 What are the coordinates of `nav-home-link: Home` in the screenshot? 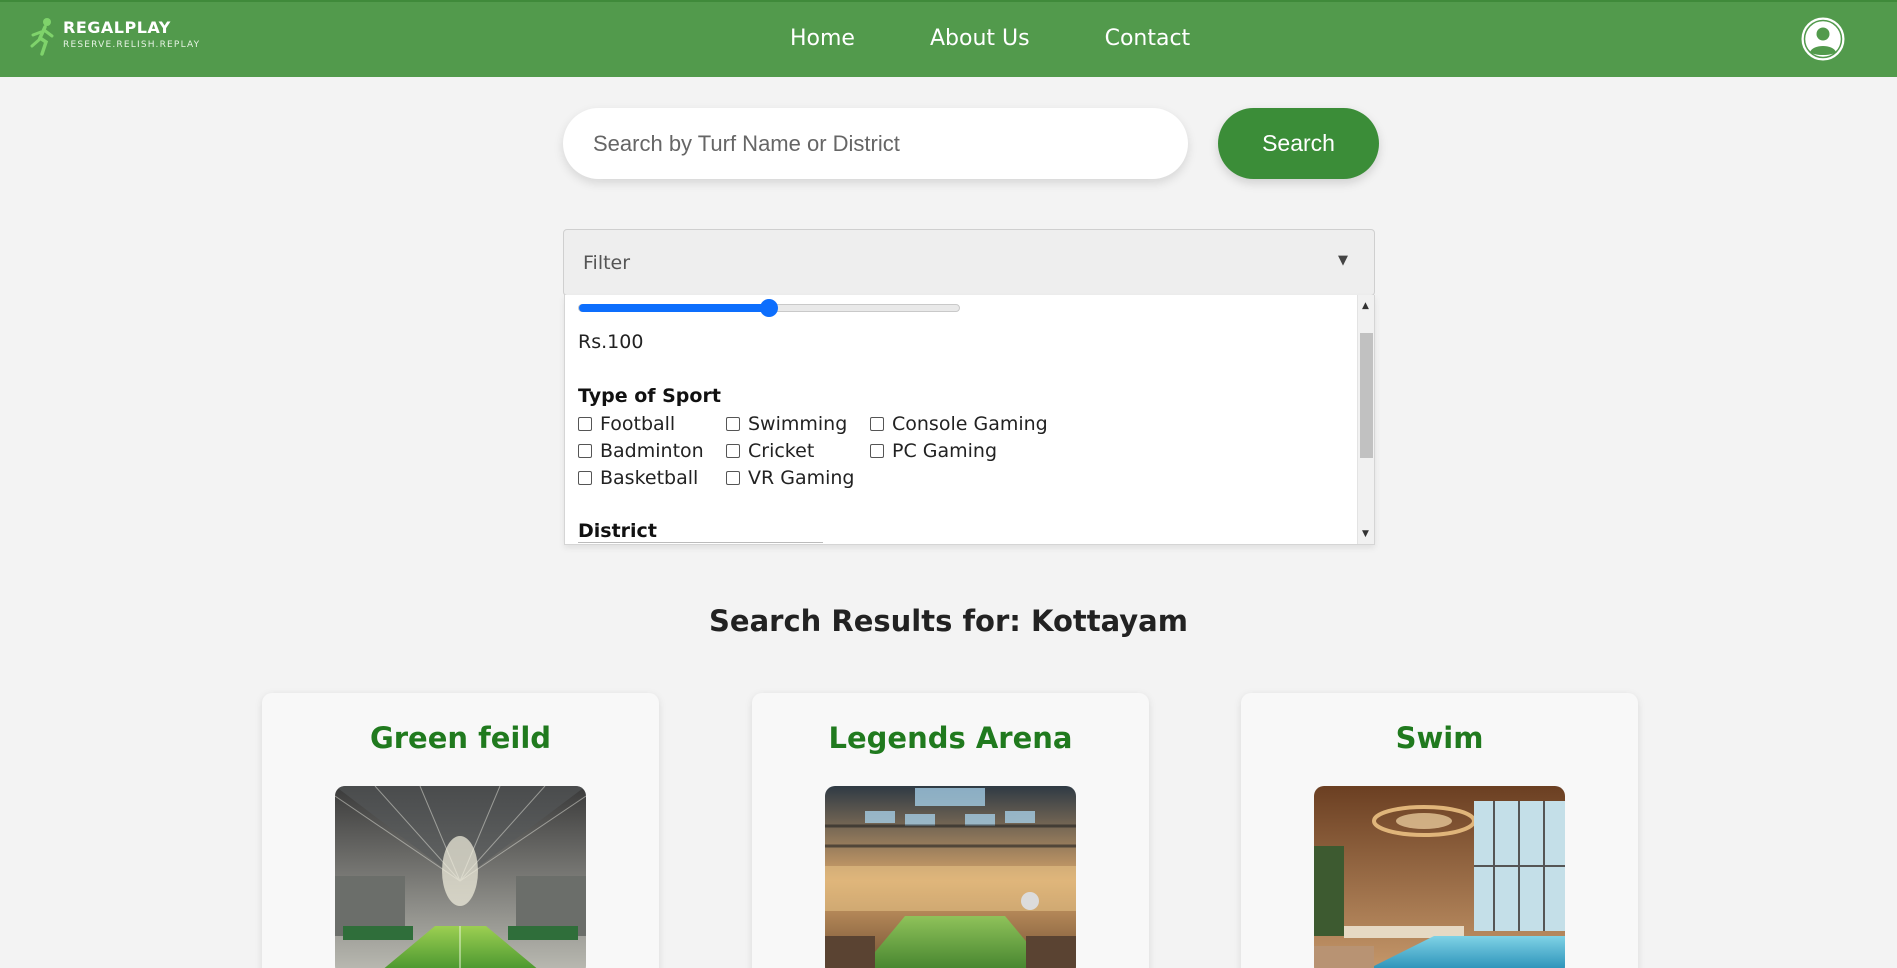 It's located at (822, 38).